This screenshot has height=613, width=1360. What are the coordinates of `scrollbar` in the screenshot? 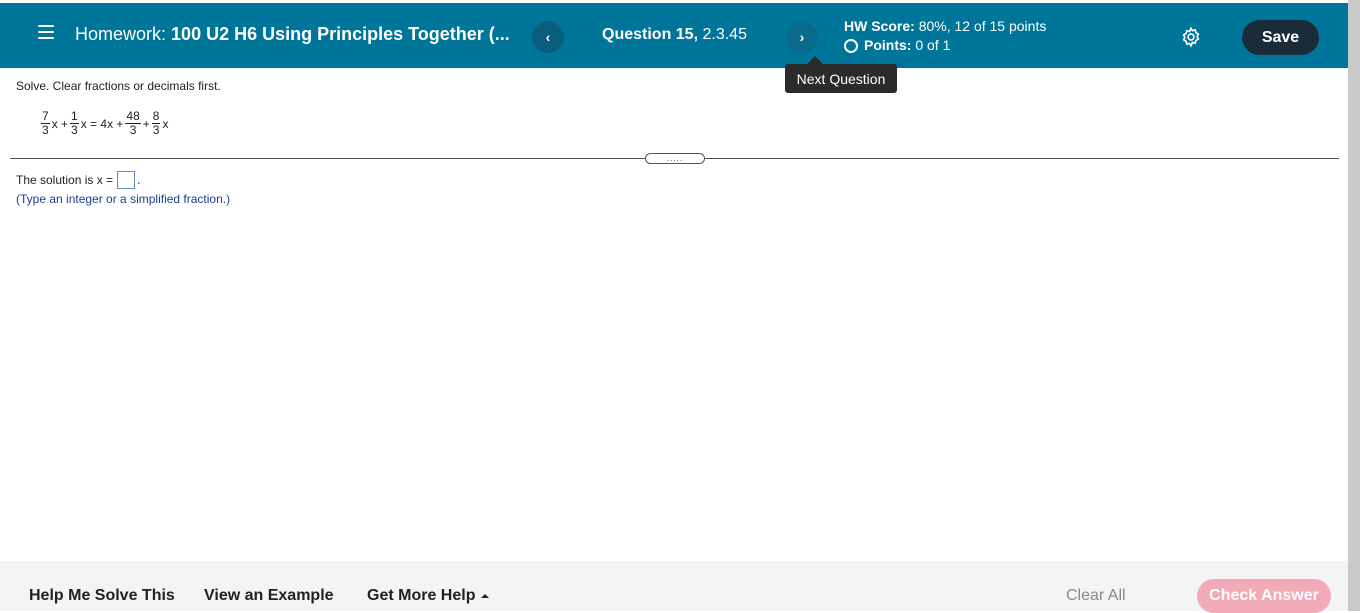 It's located at (1354, 305).